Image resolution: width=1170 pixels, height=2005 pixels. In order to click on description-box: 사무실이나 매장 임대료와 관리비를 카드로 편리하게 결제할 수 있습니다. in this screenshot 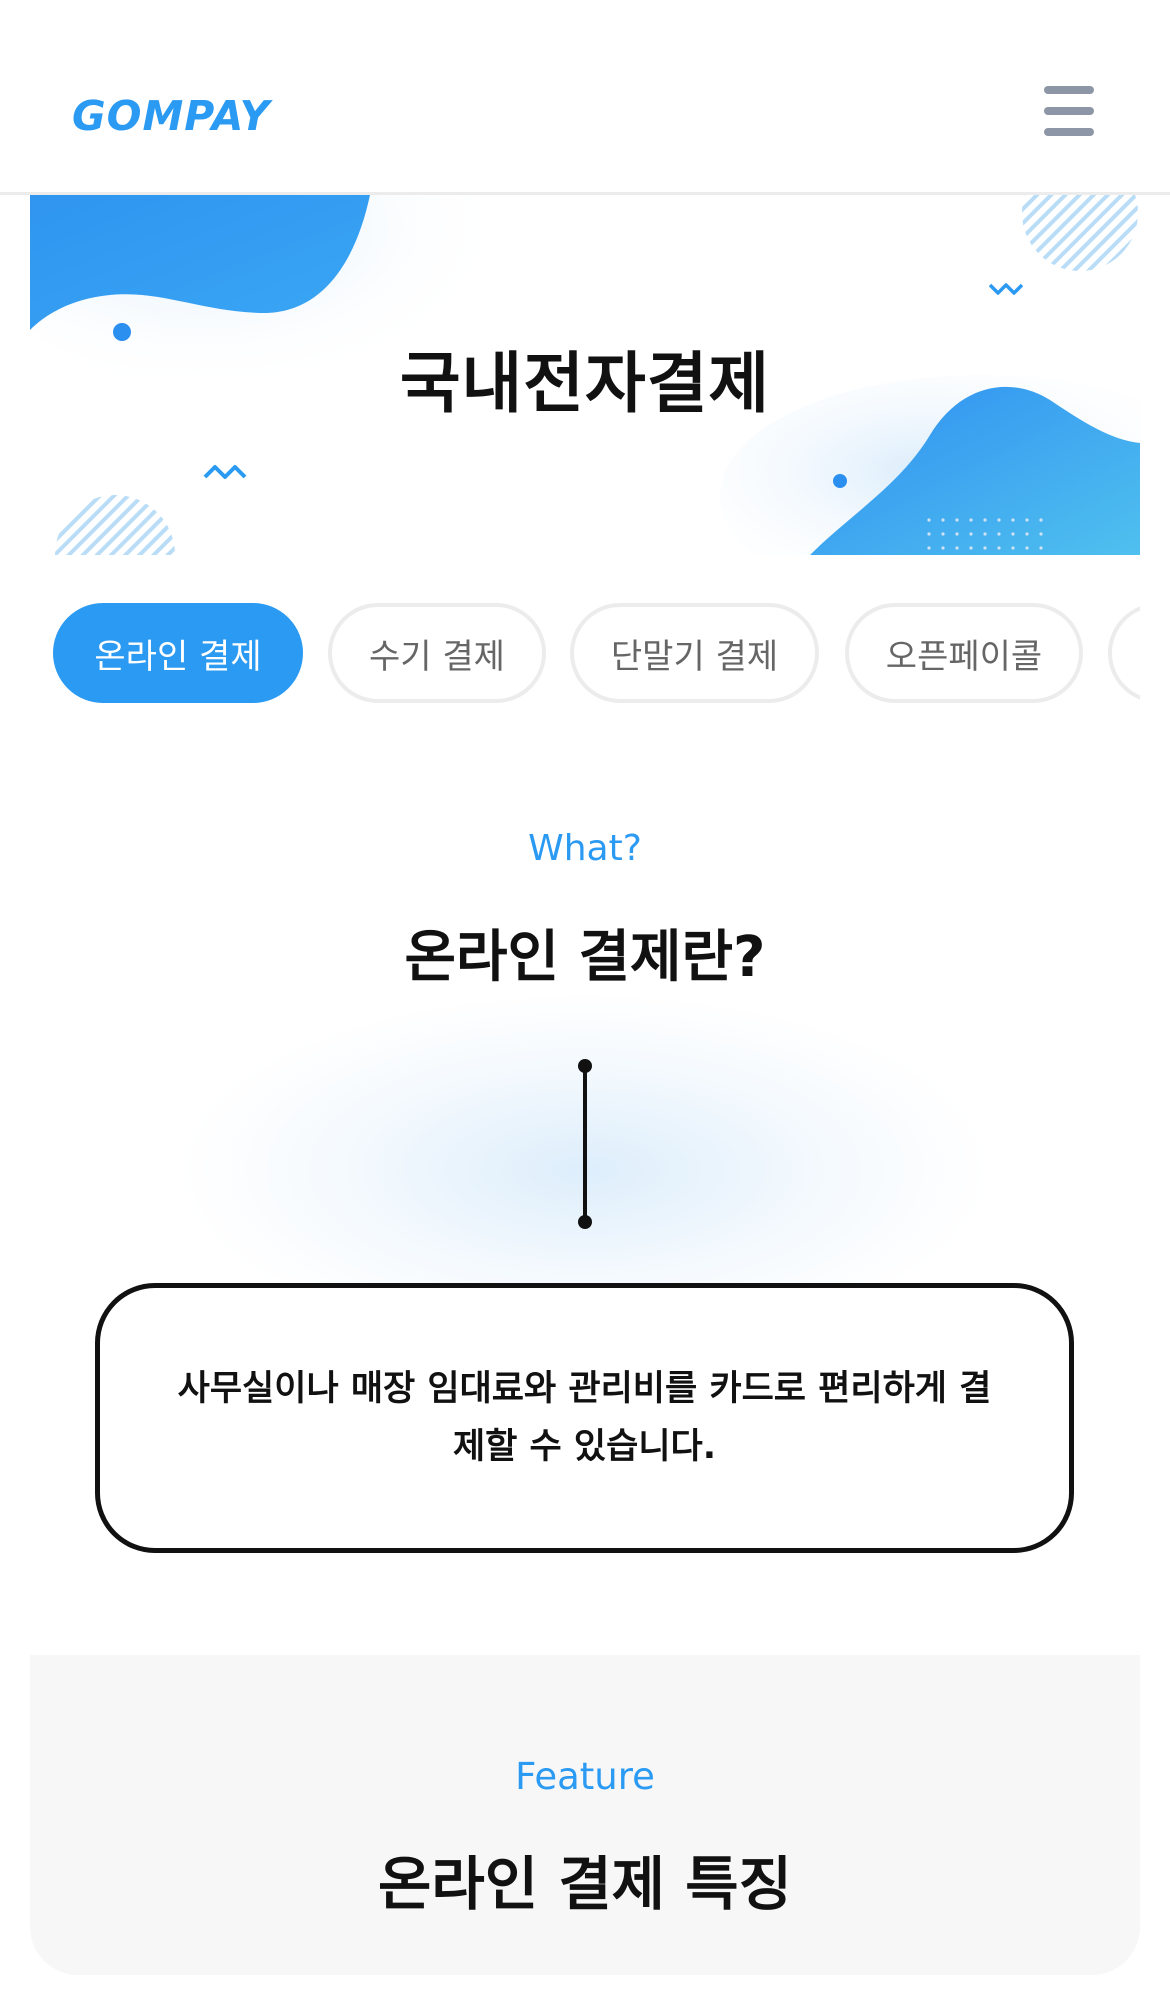, I will do `click(584, 1418)`.